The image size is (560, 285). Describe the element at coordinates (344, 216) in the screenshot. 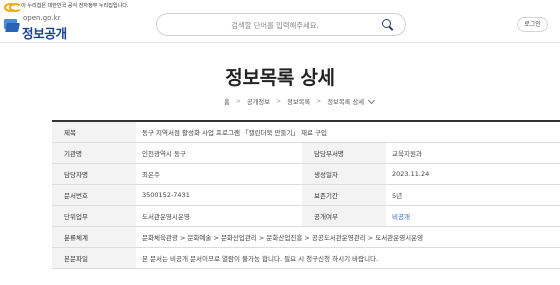

I see `label-disclosure: 공개여부` at that location.